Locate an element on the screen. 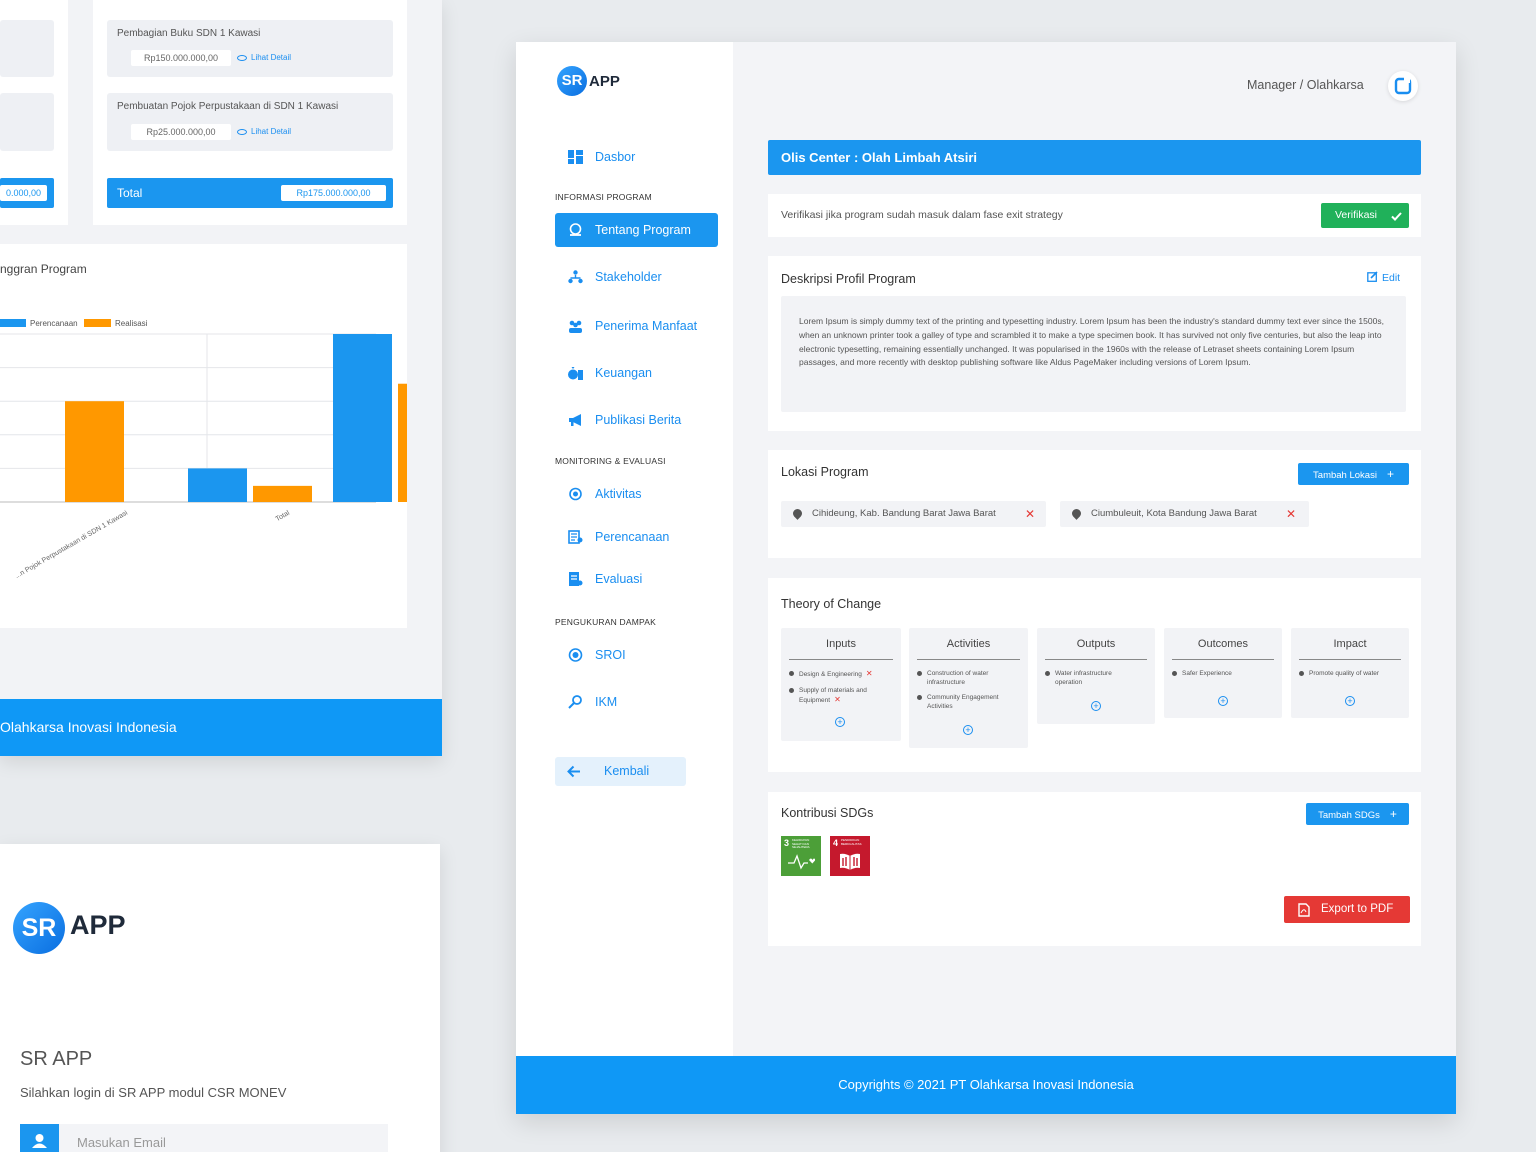 The width and height of the screenshot is (1536, 1152). toc-column-head: Outputs is located at coordinates (1096, 649).